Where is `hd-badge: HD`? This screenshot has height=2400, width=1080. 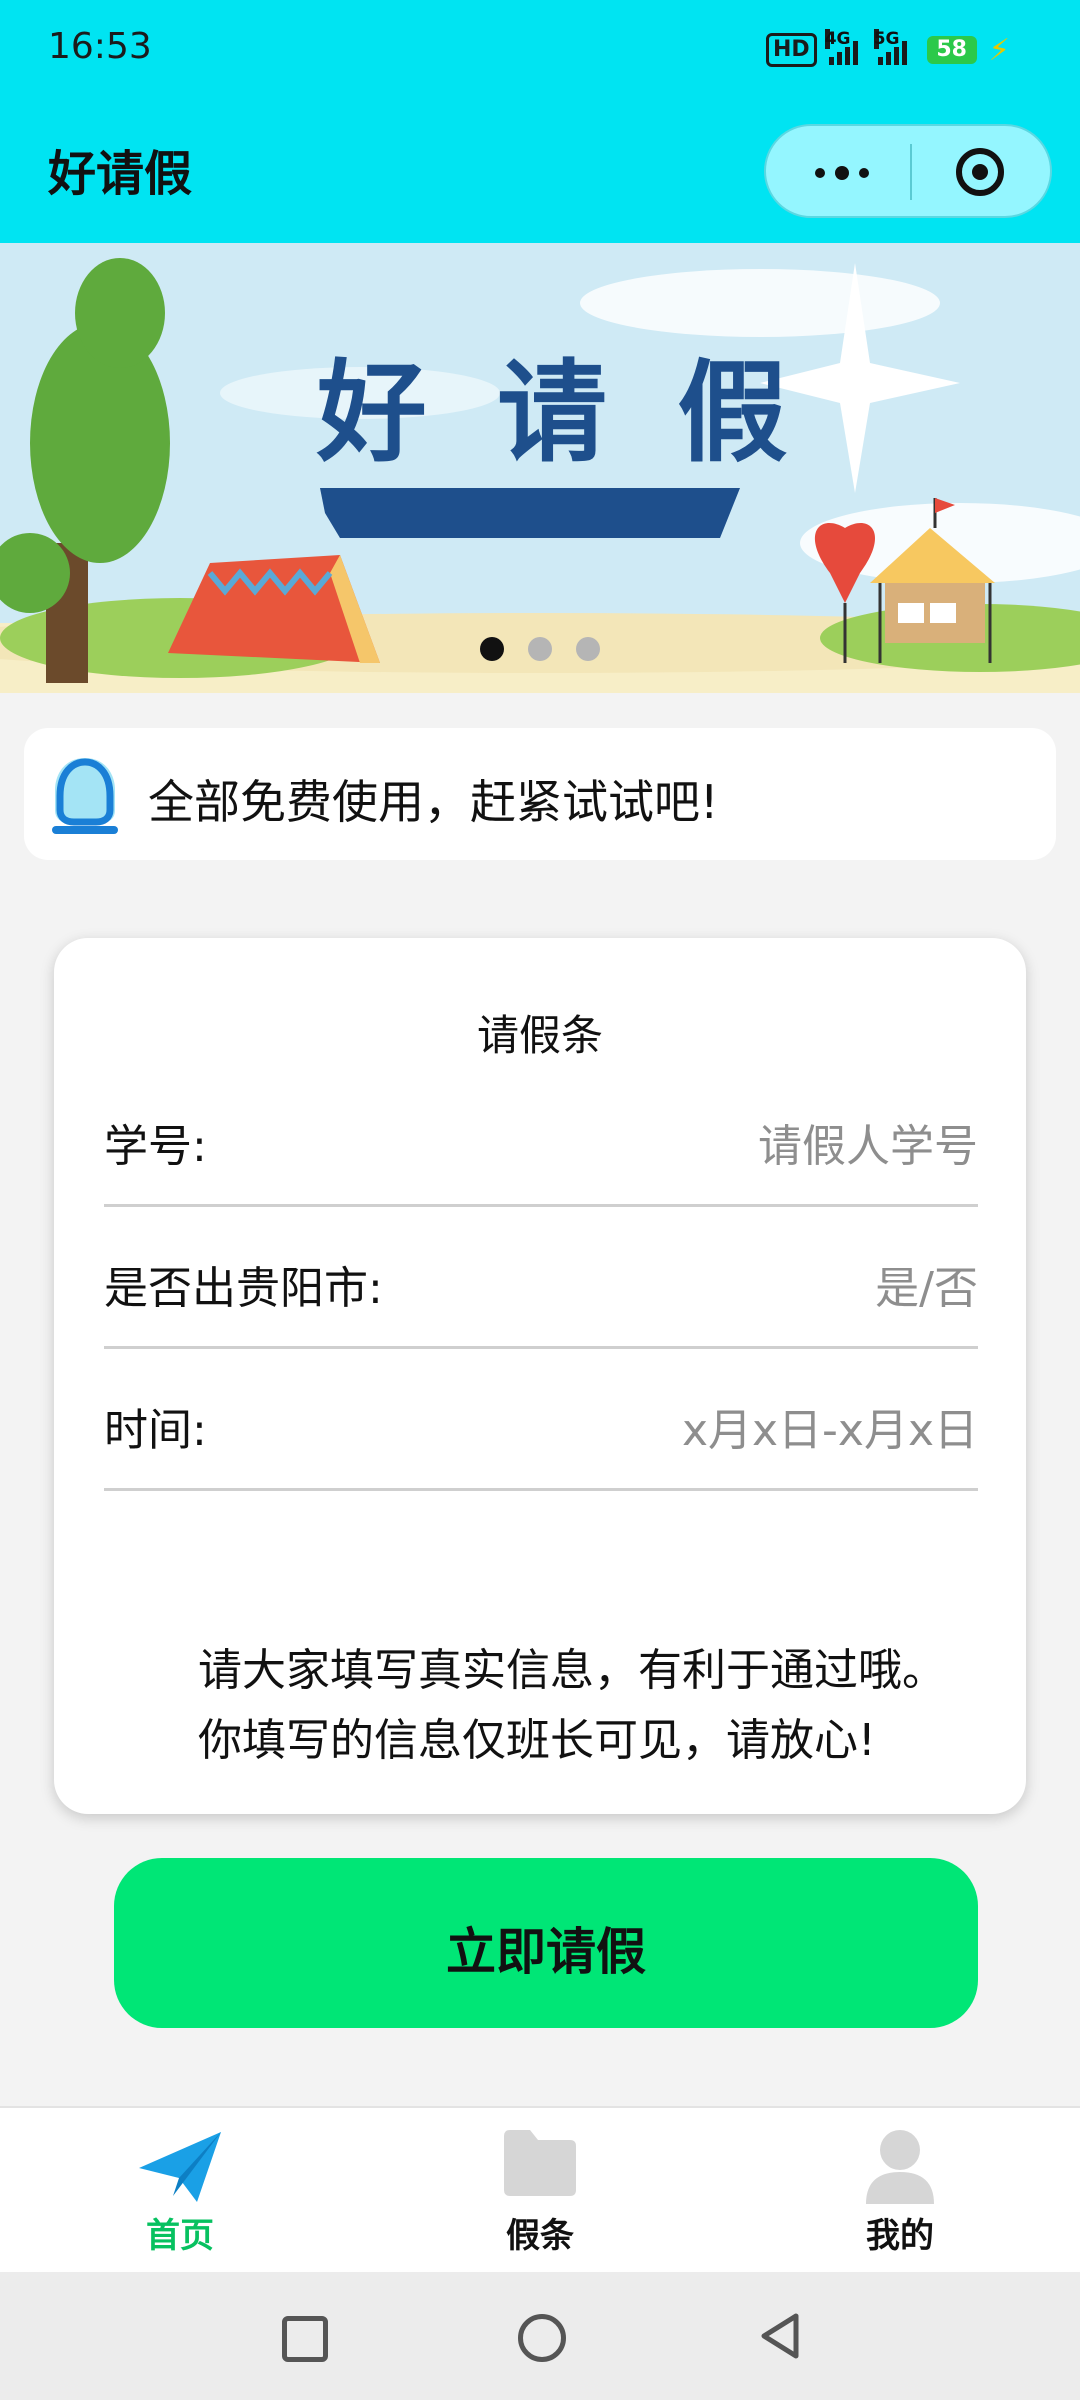
hd-badge: HD is located at coordinates (791, 50).